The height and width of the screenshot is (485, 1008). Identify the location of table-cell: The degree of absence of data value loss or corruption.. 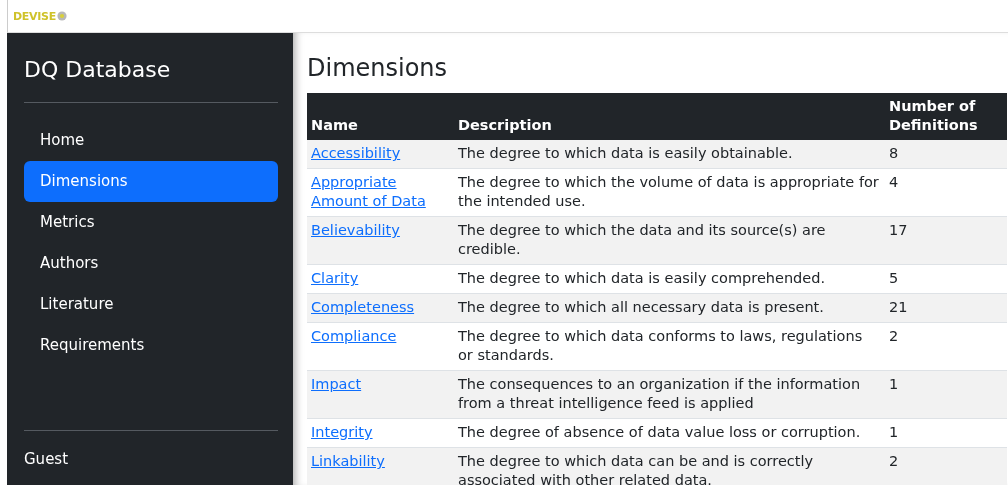
(669, 433).